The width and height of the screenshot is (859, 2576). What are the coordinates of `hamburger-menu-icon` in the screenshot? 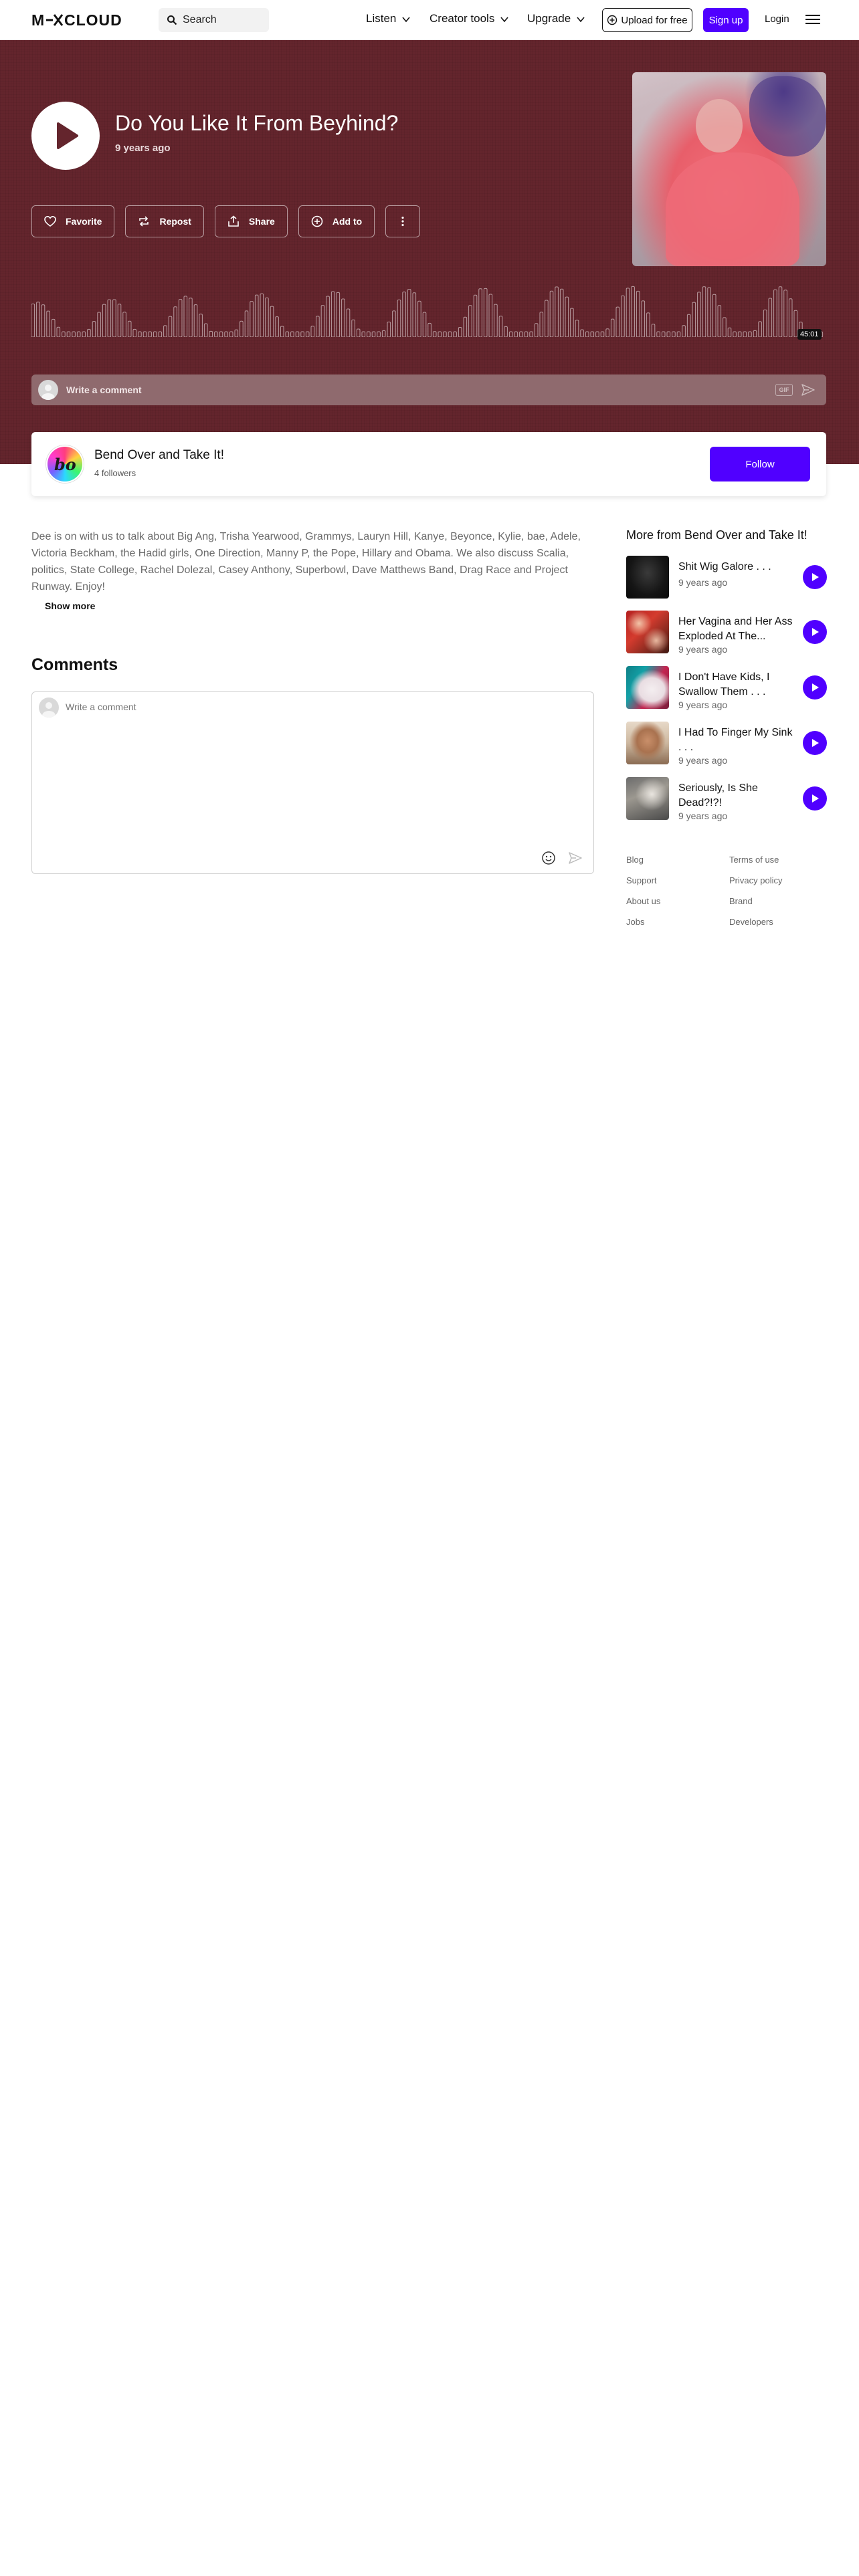 It's located at (813, 19).